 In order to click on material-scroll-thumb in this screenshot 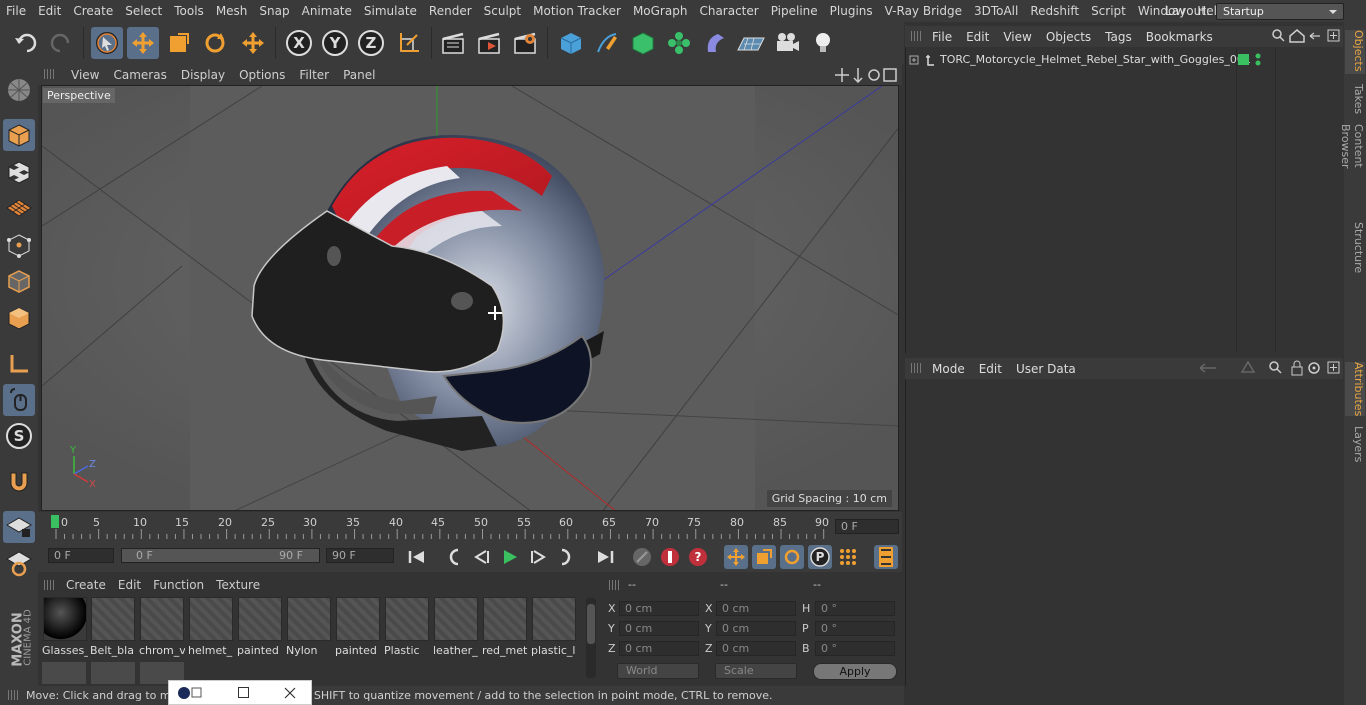, I will do `click(591, 624)`.